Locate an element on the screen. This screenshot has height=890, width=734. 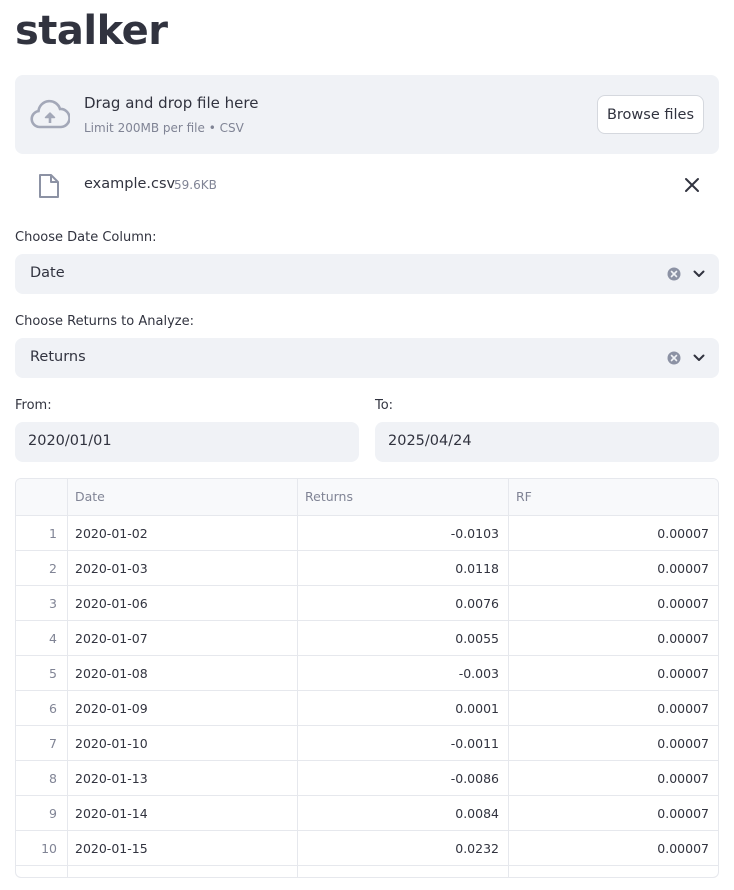
cloud-upload-icon is located at coordinates (50, 114).